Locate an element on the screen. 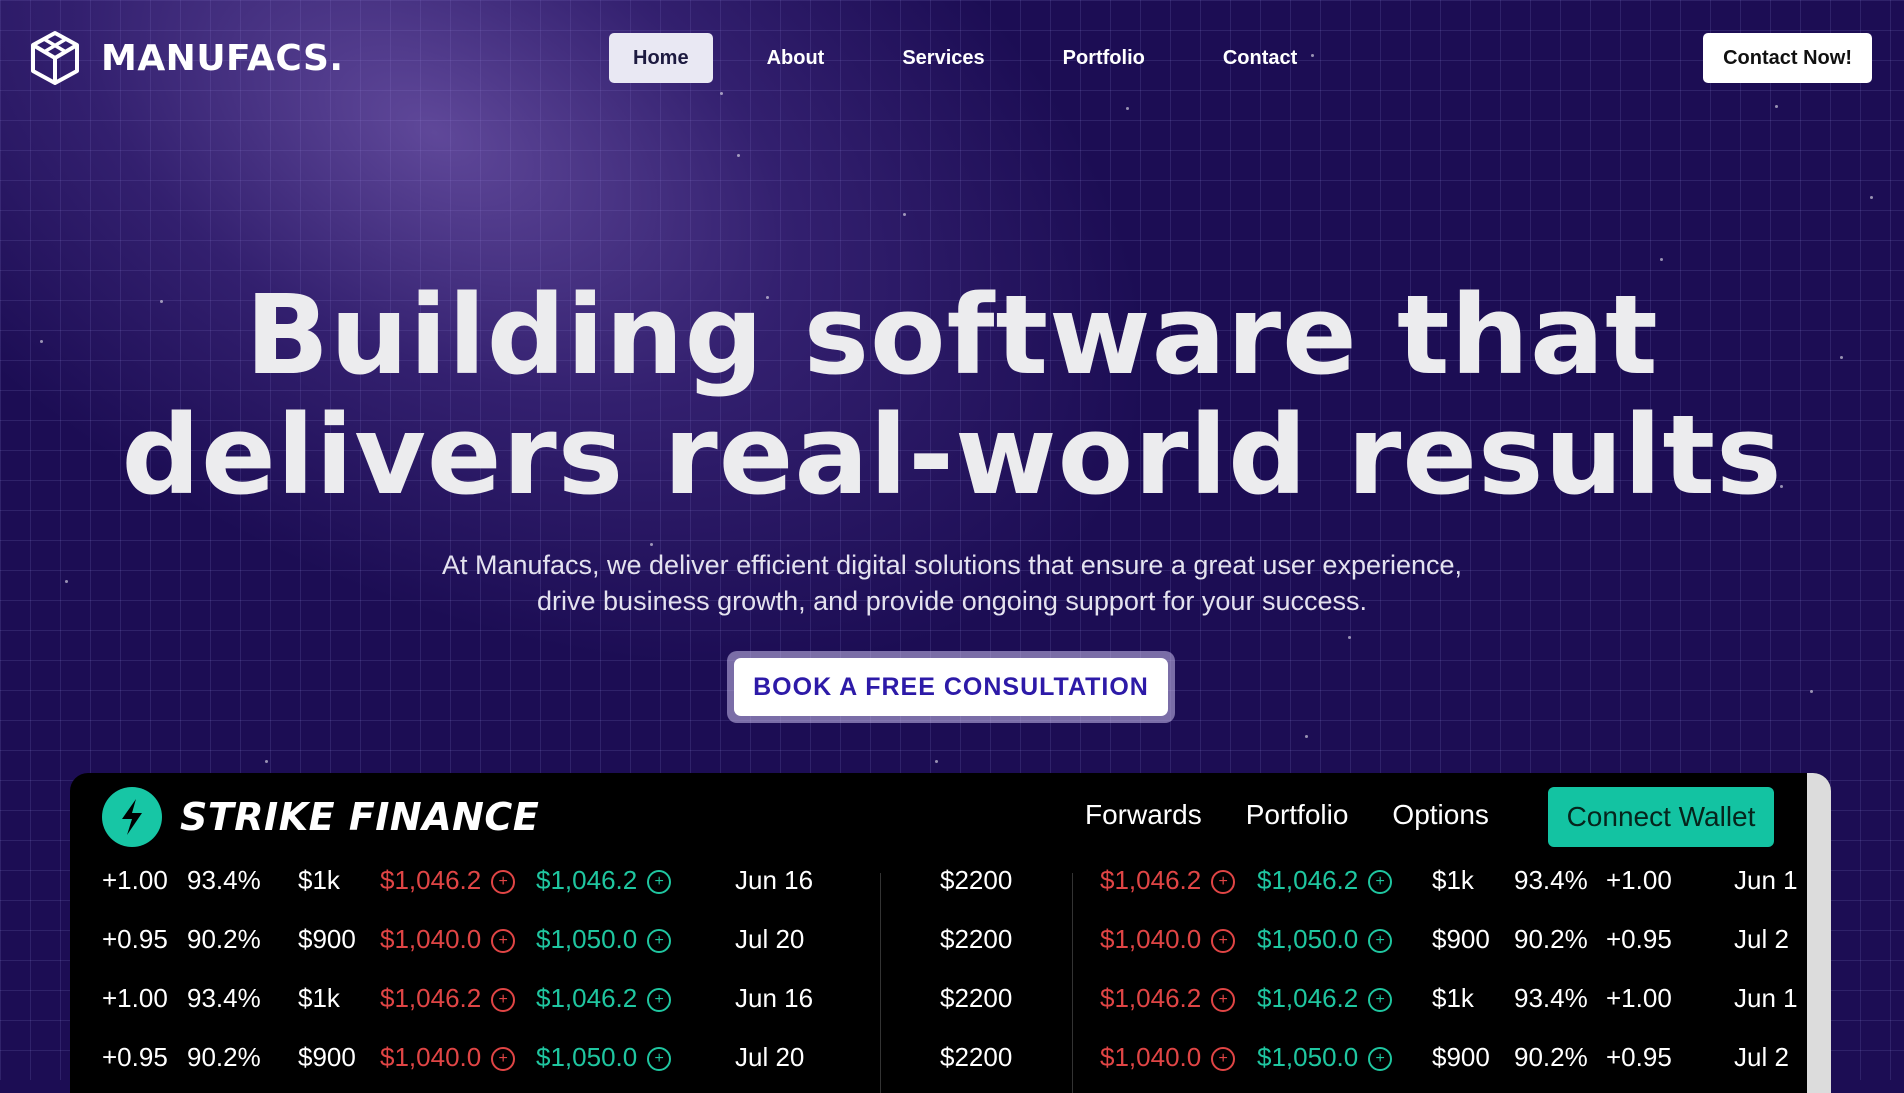  cell-value: $1k is located at coordinates (319, 880).